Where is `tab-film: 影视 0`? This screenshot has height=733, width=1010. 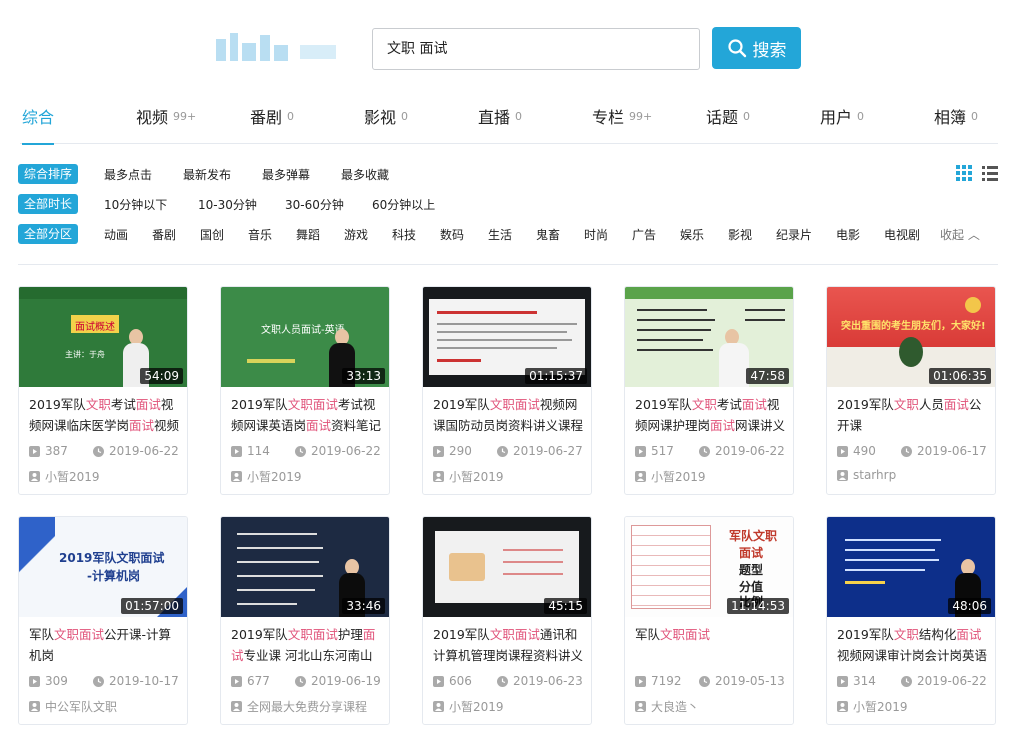 tab-film: 影视 0 is located at coordinates (386, 124).